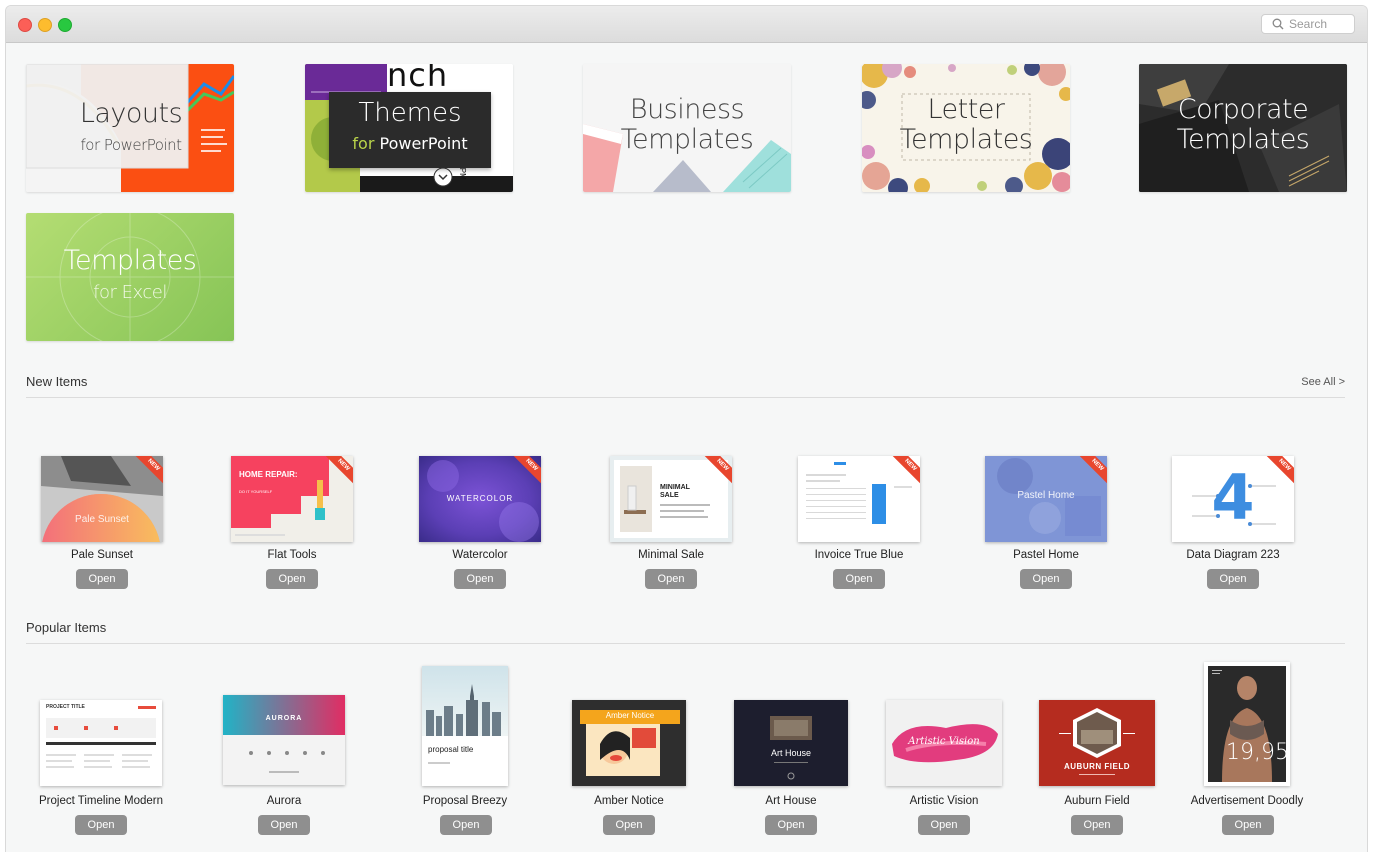 This screenshot has width=1373, height=852. I want to click on thumb-text: Artistic Vision, so click(944, 741).